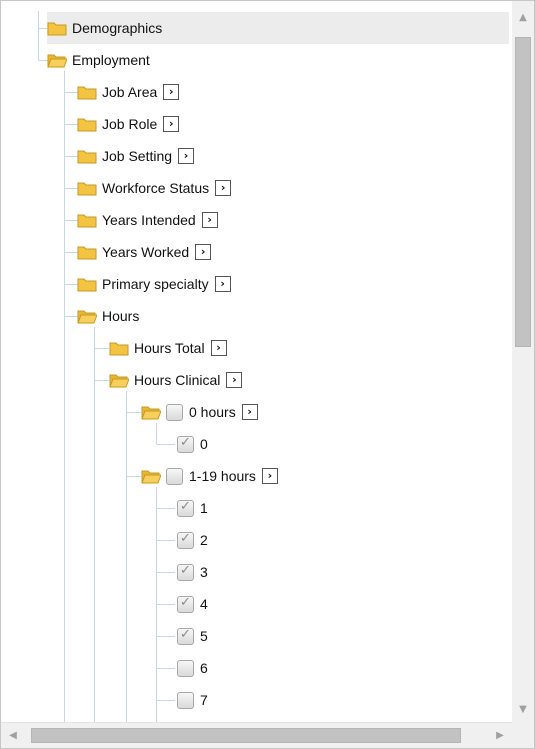 This screenshot has width=535, height=749. Describe the element at coordinates (204, 444) in the screenshot. I see `tree-item-label: 0` at that location.